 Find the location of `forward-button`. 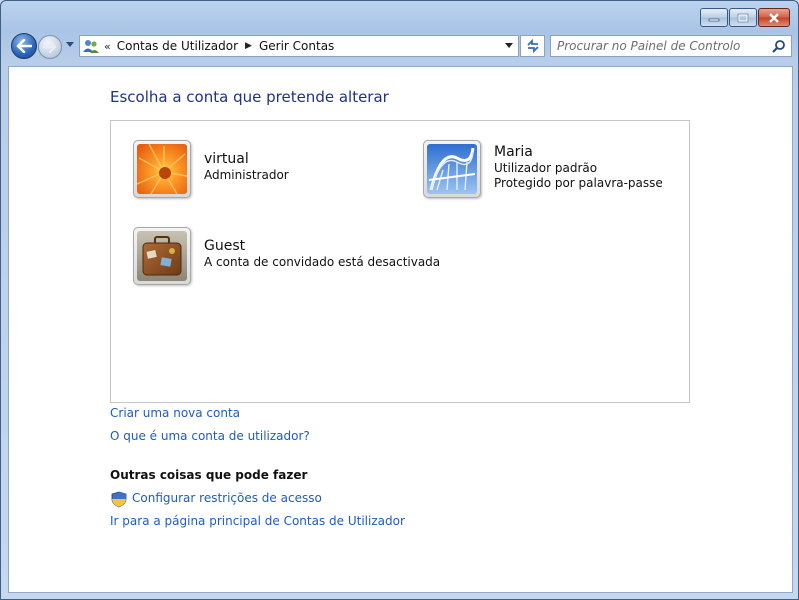

forward-button is located at coordinates (50, 47).